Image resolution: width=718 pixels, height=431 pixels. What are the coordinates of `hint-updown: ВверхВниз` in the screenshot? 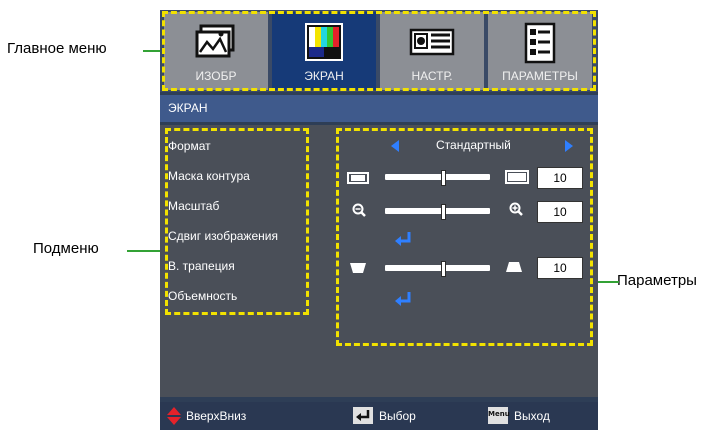 It's located at (216, 416).